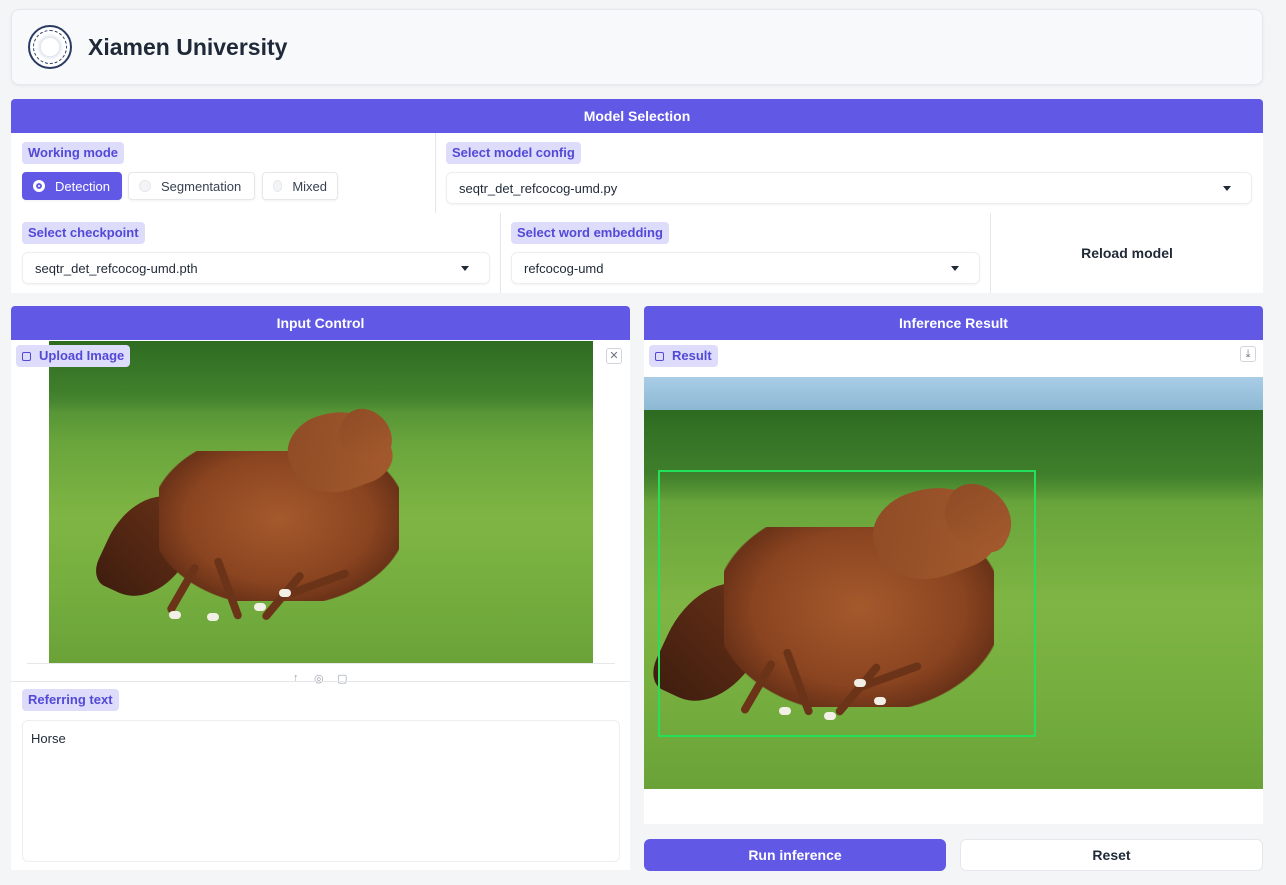  What do you see at coordinates (342, 678) in the screenshot?
I see `clipboard-icon: ▢` at bounding box center [342, 678].